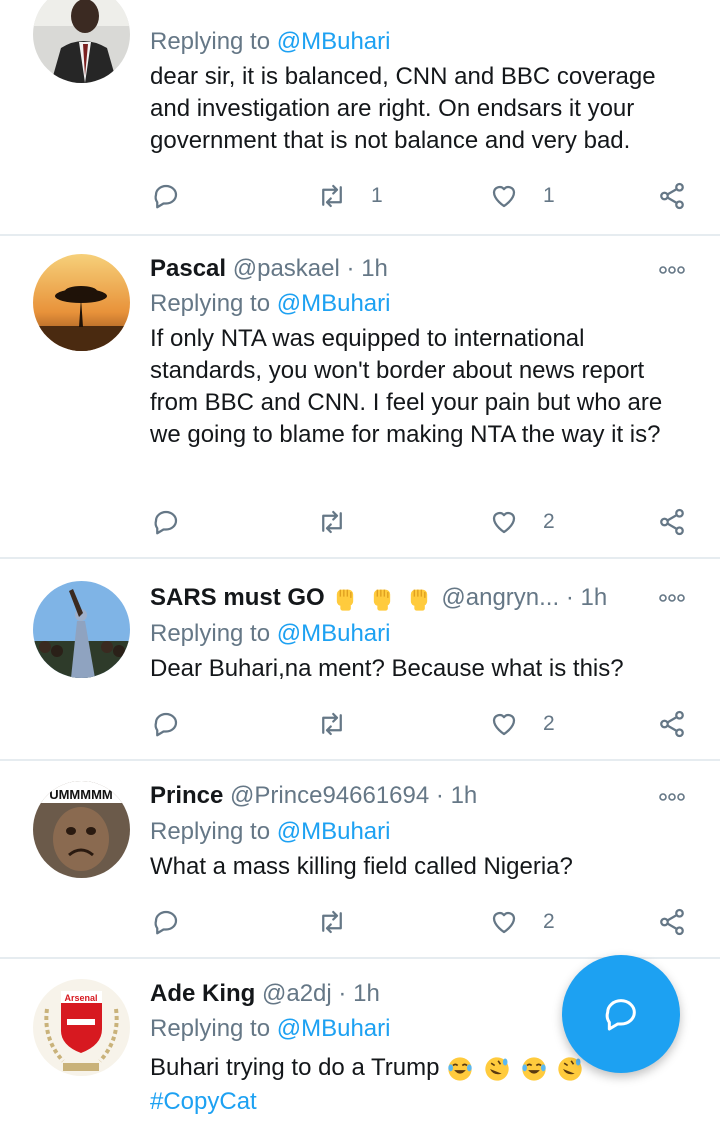 This screenshot has width=720, height=1126. I want to click on hashtag-link: #CopyCat, so click(203, 1101).